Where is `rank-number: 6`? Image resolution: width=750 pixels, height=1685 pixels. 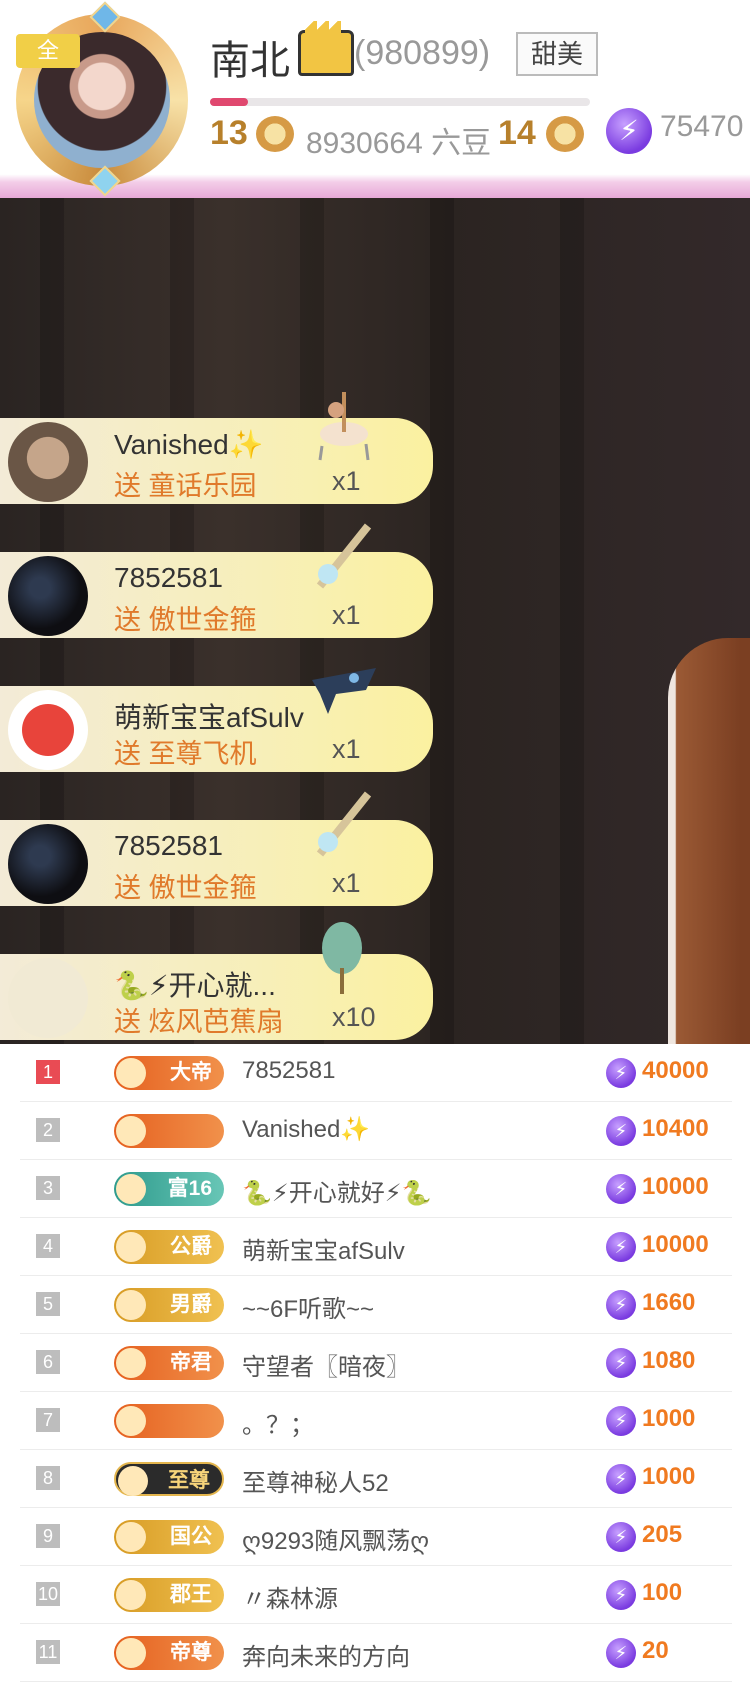 rank-number: 6 is located at coordinates (48, 1362).